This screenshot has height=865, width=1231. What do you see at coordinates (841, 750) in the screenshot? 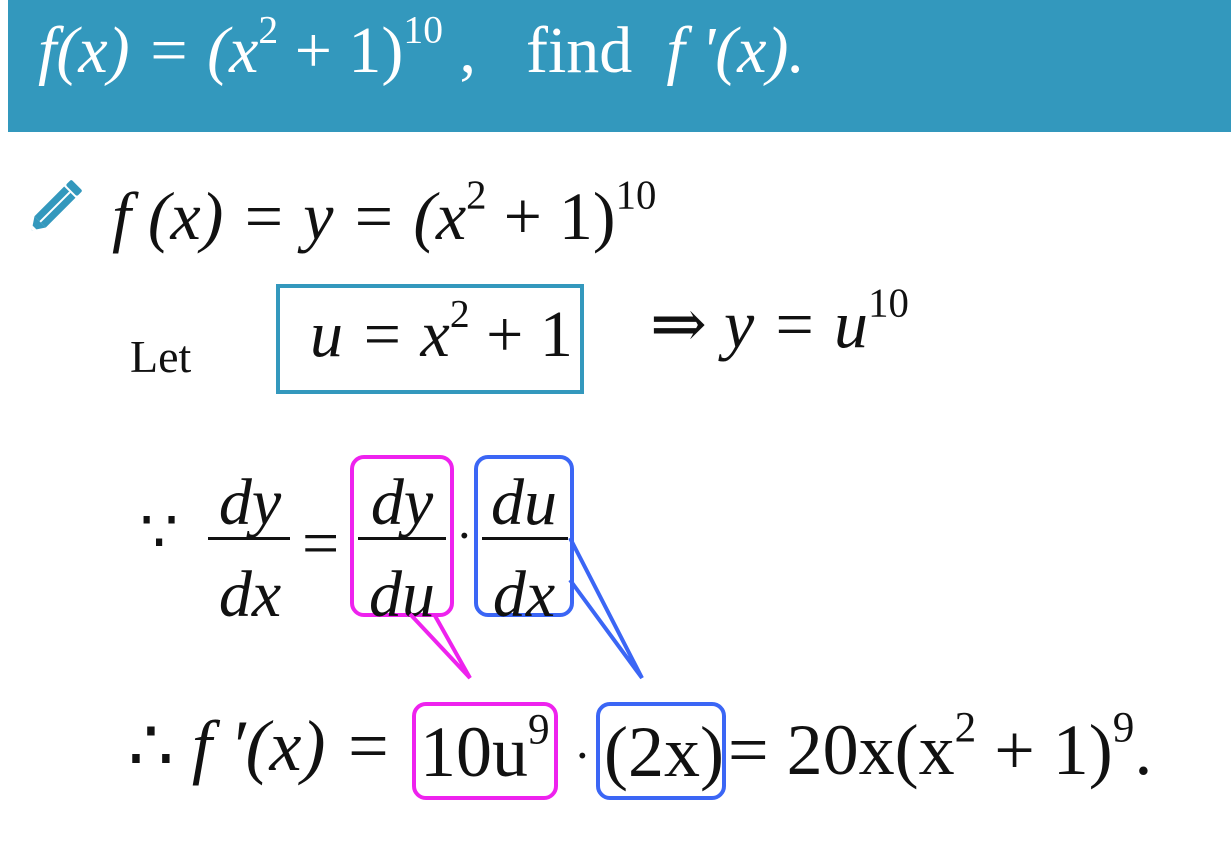
I see `rhs-main: = 20x(x` at bounding box center [841, 750].